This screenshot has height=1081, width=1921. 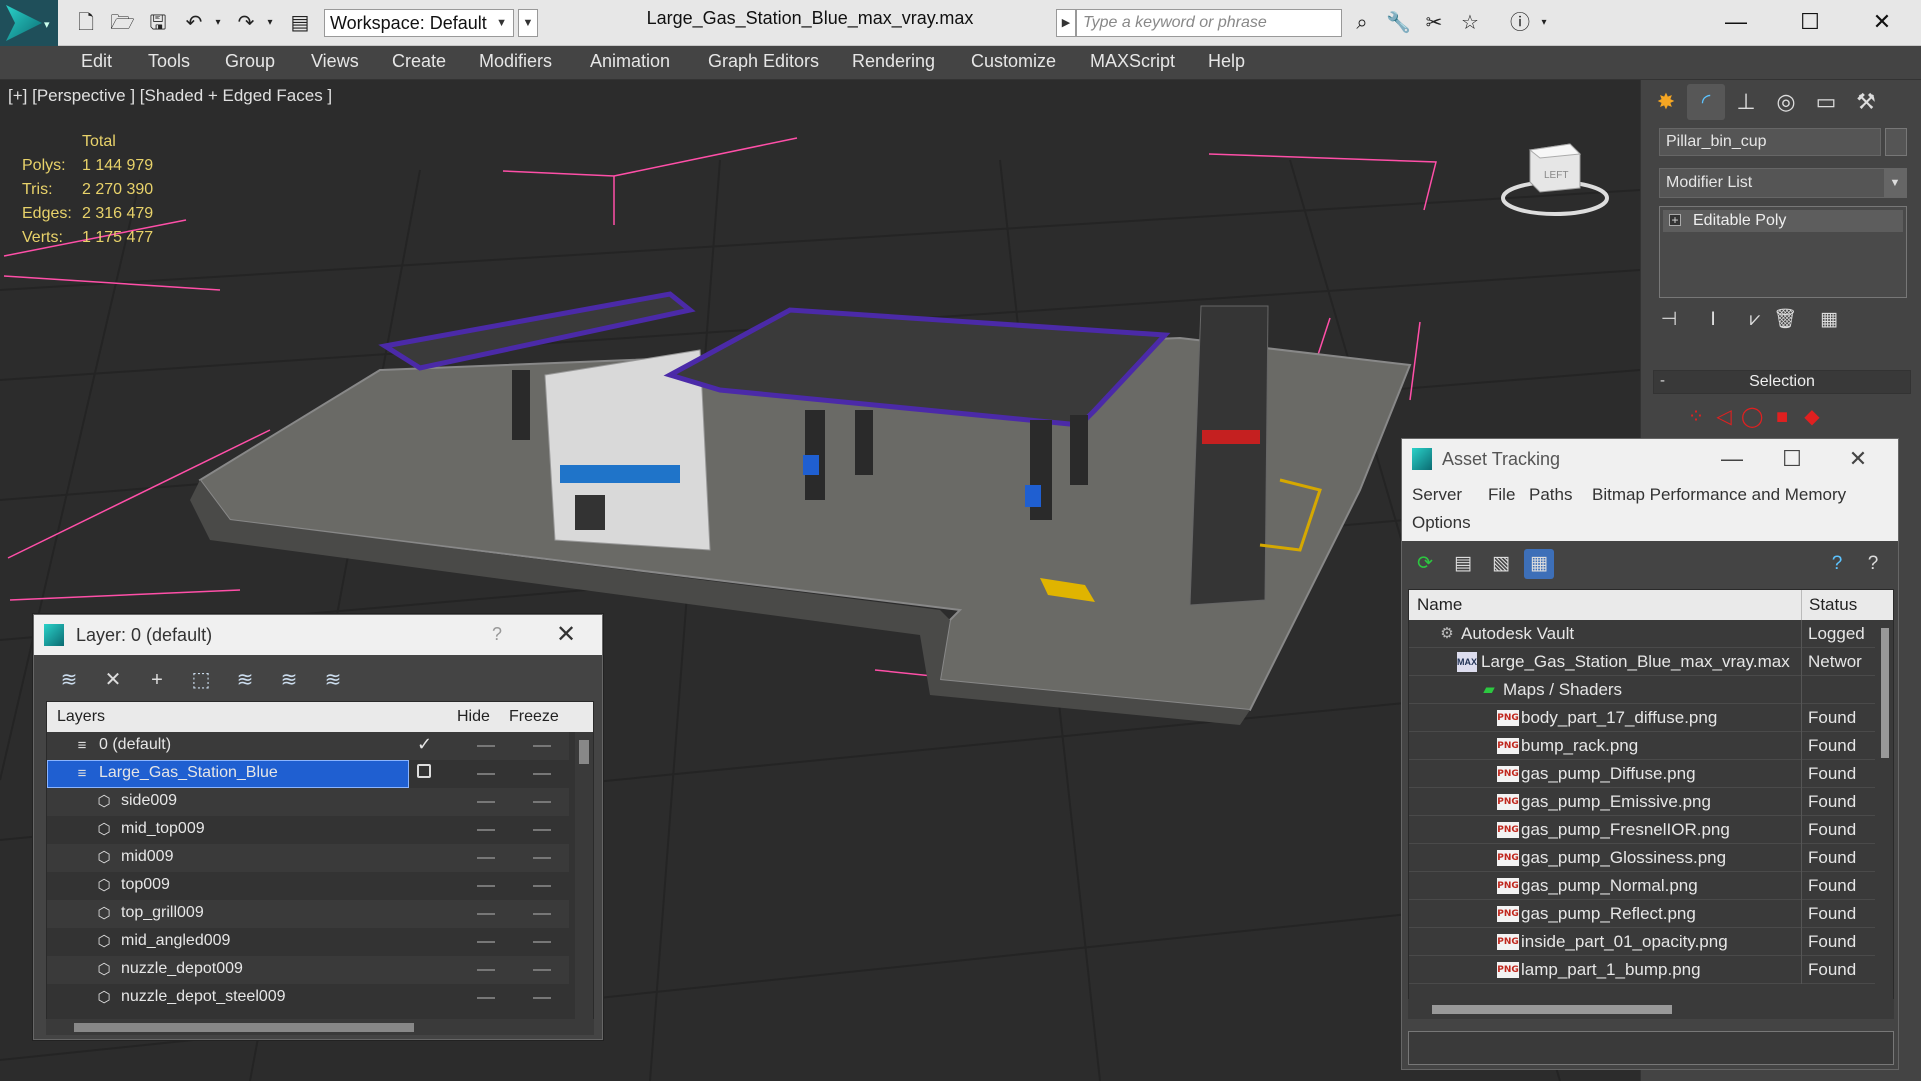 What do you see at coordinates (1642, 914) in the screenshot?
I see `asset-row: PNG gas_pump_Reflect.png Found` at bounding box center [1642, 914].